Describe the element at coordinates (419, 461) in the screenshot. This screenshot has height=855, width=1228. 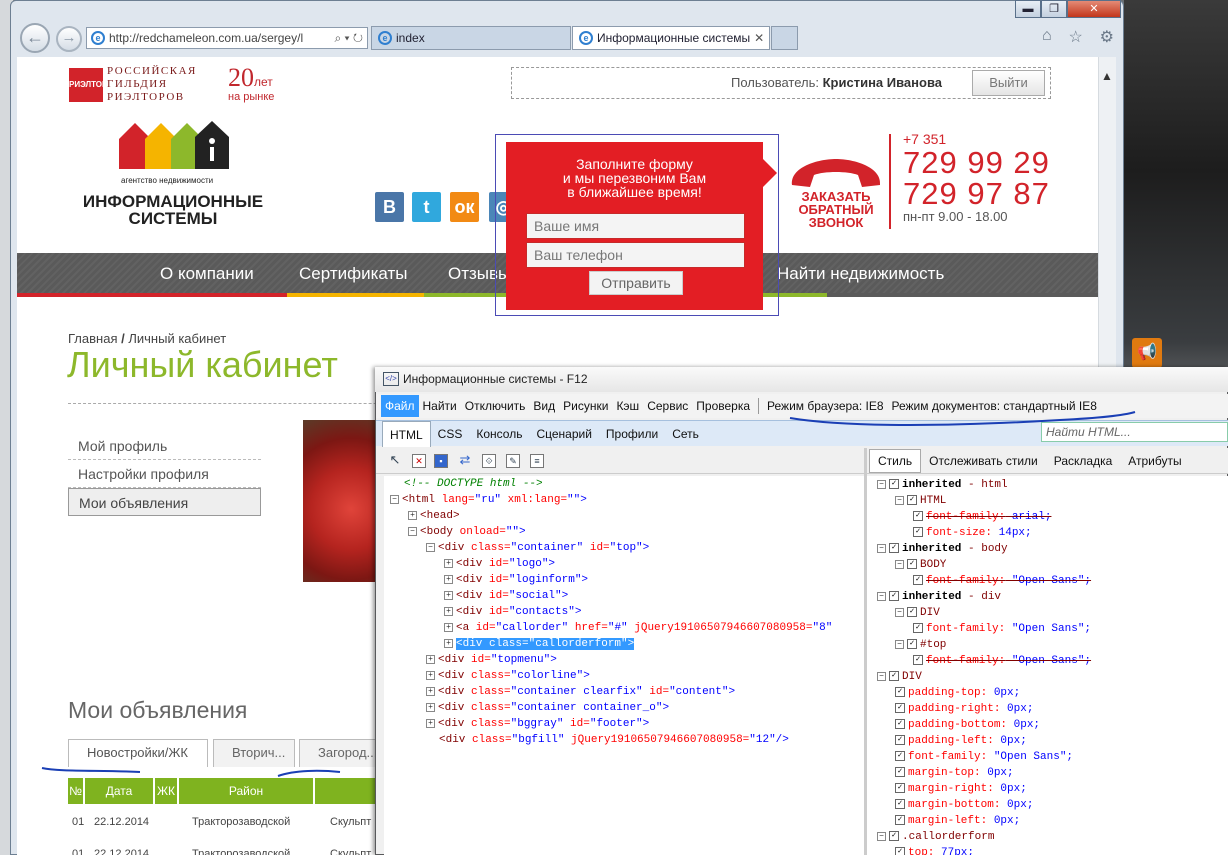
I see `clear-icon: ✕` at that location.